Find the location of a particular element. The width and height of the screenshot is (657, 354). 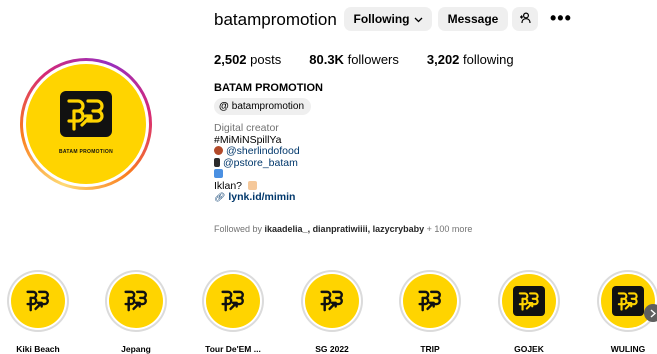

following-button: Following is located at coordinates (388, 19).